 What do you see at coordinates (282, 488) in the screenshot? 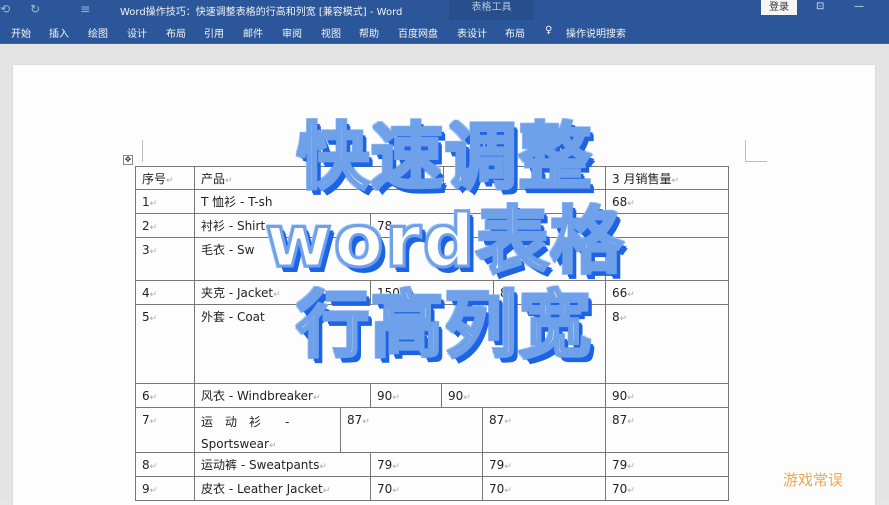
I see `table-cell: 皮衣 - Leather Jacket↵` at bounding box center [282, 488].